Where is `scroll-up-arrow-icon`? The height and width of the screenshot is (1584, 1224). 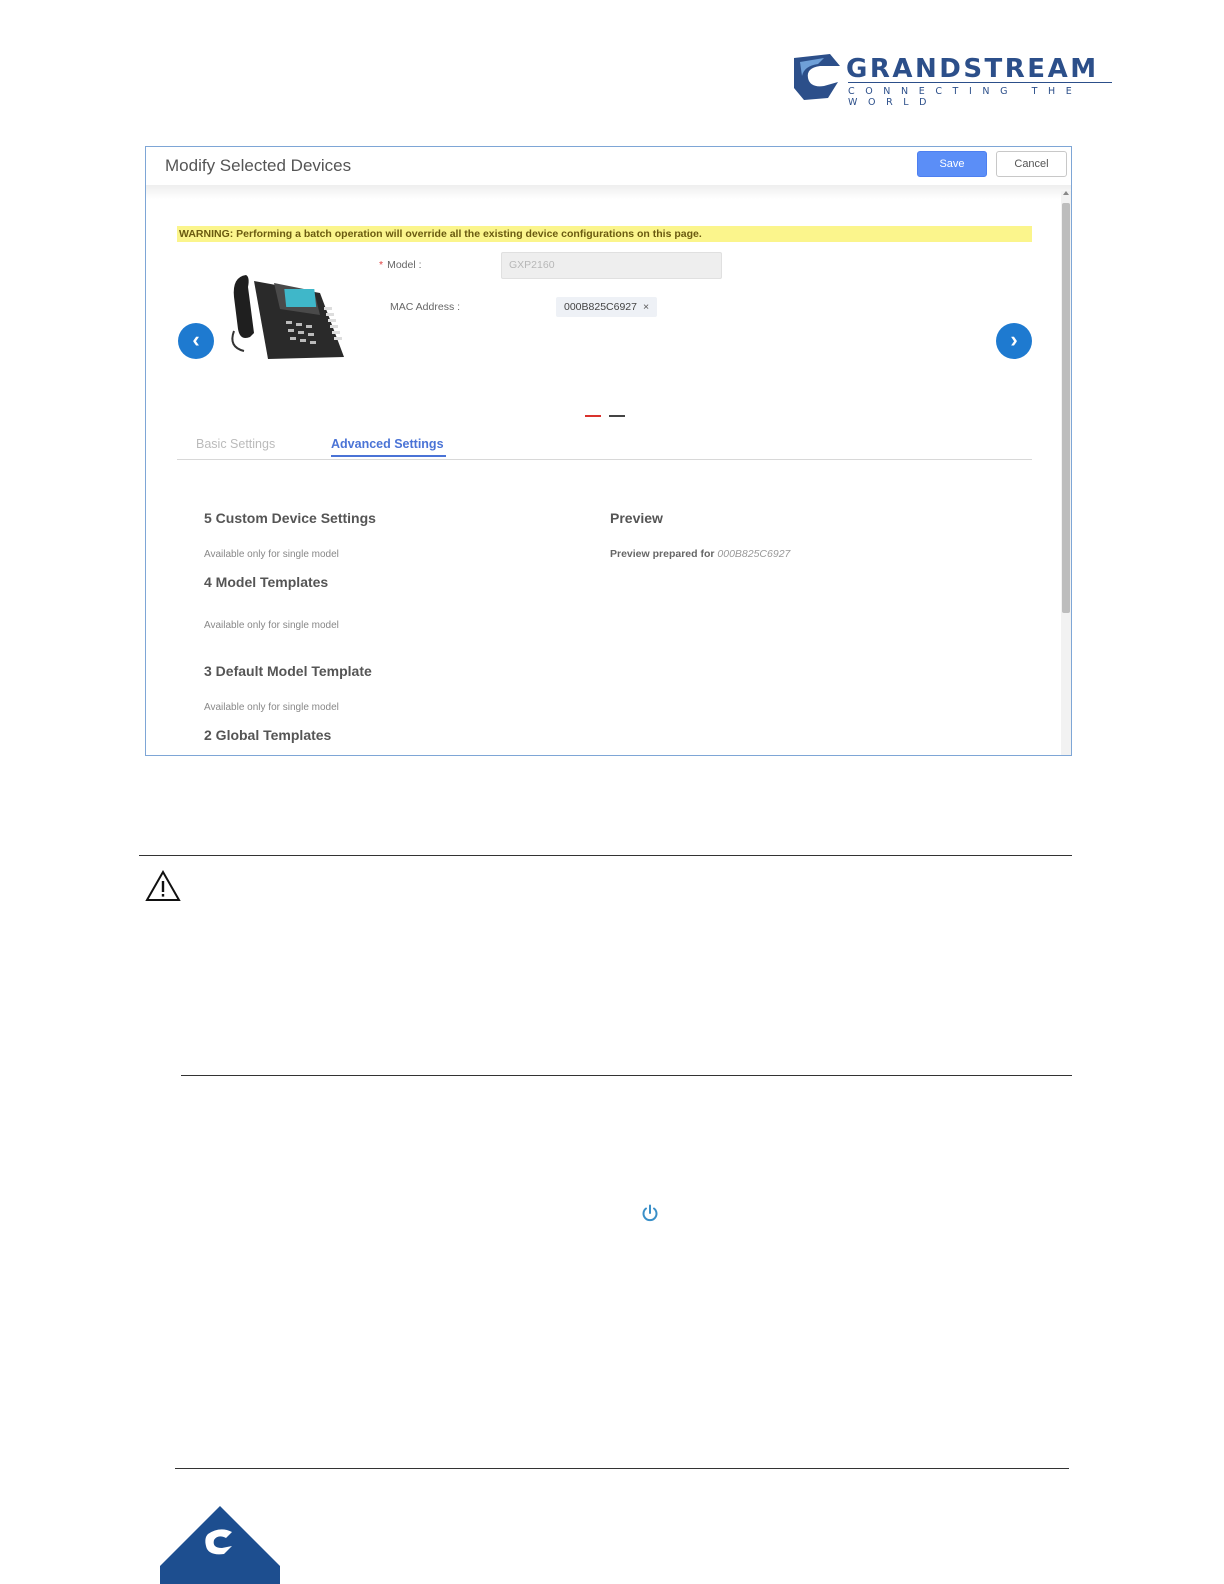
scroll-up-arrow-icon is located at coordinates (1066, 193).